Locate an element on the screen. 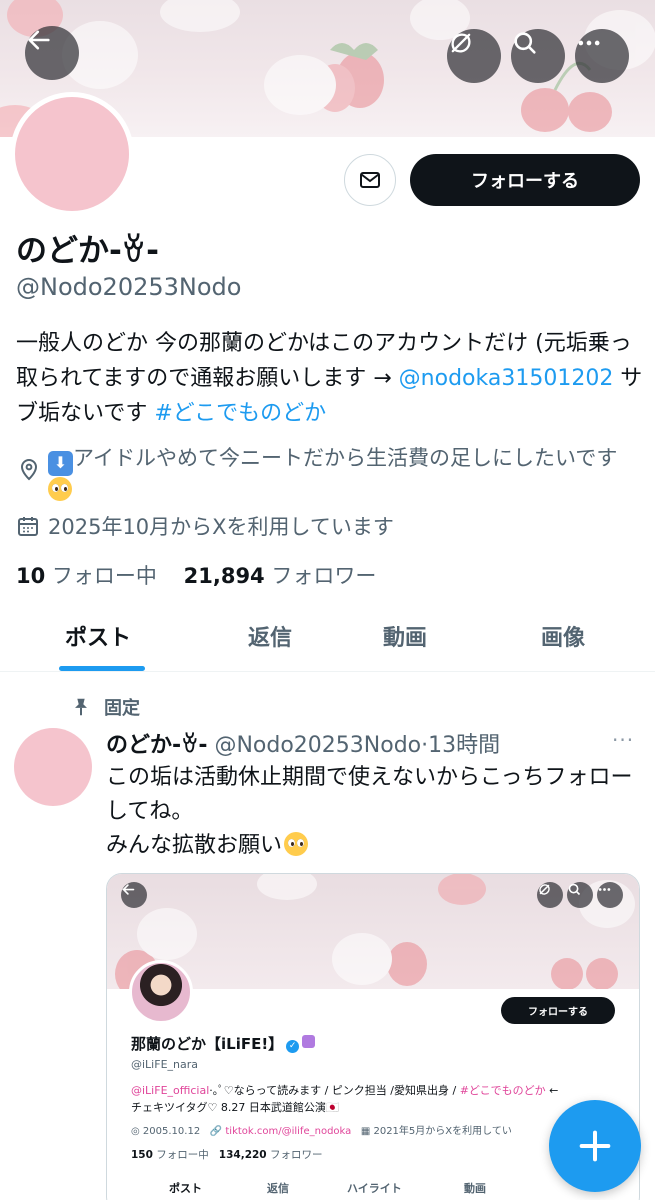 This screenshot has height=1200, width=655. embed-calendar-icon: ▦ is located at coordinates (365, 1131).